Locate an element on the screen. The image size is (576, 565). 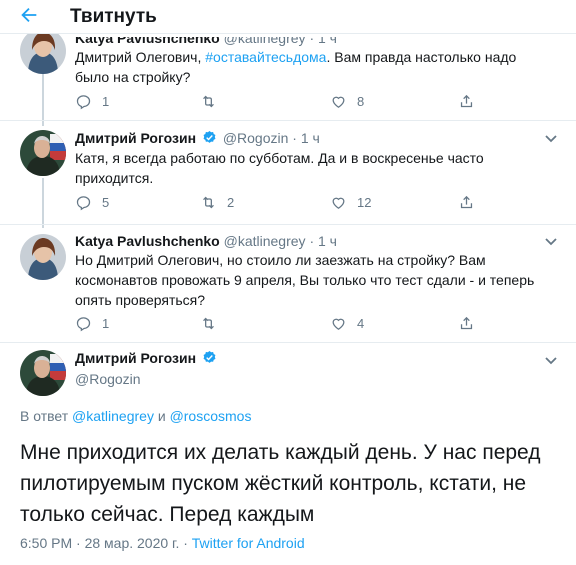
mention-link: @katlinegrey is located at coordinates (113, 416).